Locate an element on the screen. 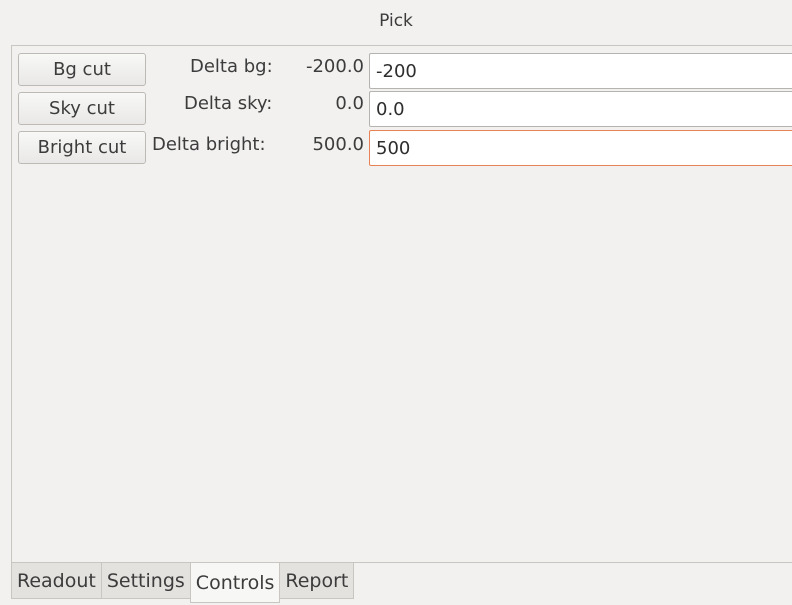  delta-bright-value: 500.0 is located at coordinates (338, 144).